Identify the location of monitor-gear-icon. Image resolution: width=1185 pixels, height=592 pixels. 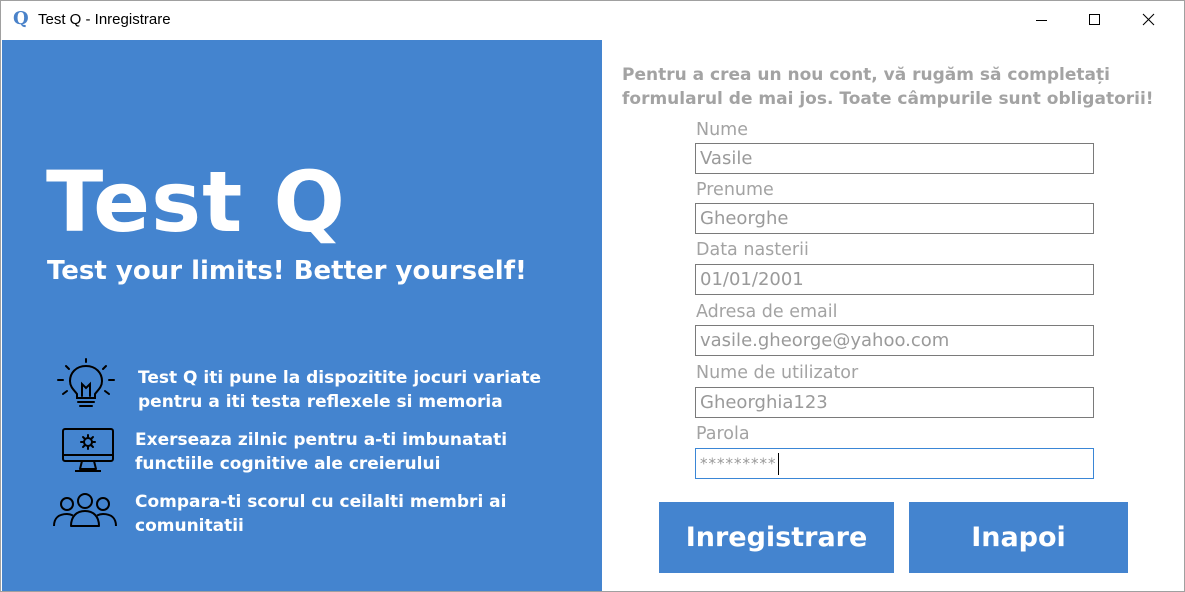
(88, 450).